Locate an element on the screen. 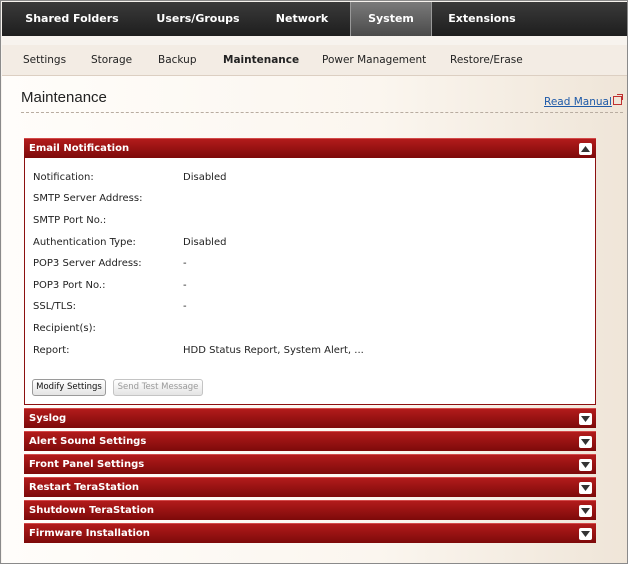 The image size is (628, 564). shutdown-title: Shutdown TeraStation is located at coordinates (91, 510).